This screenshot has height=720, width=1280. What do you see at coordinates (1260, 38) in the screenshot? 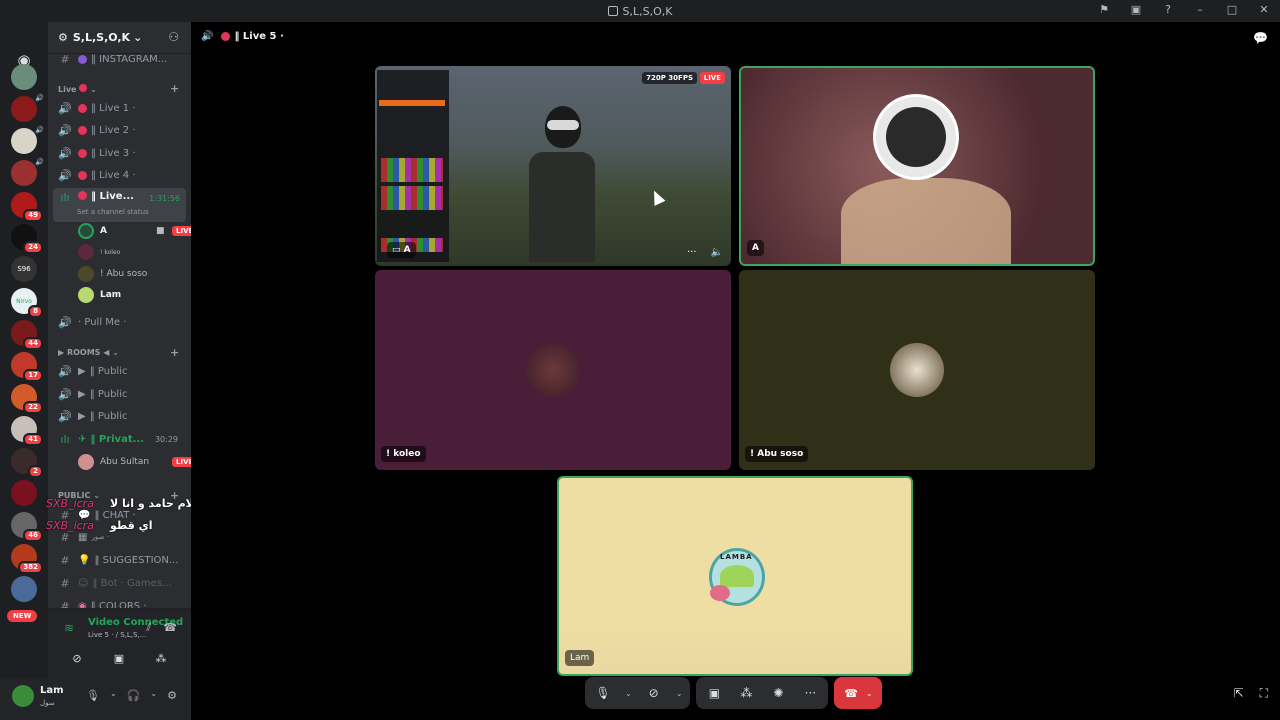
I see `chat-toggle-icon: 💬` at bounding box center [1260, 38].